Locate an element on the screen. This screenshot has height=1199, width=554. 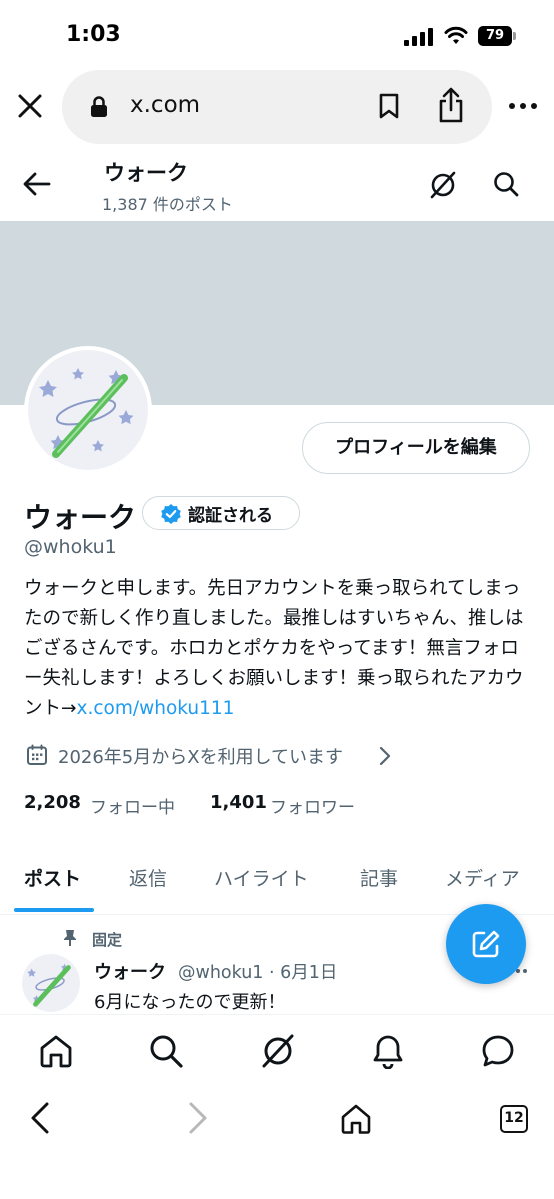
battery-tip is located at coordinates (514, 36).